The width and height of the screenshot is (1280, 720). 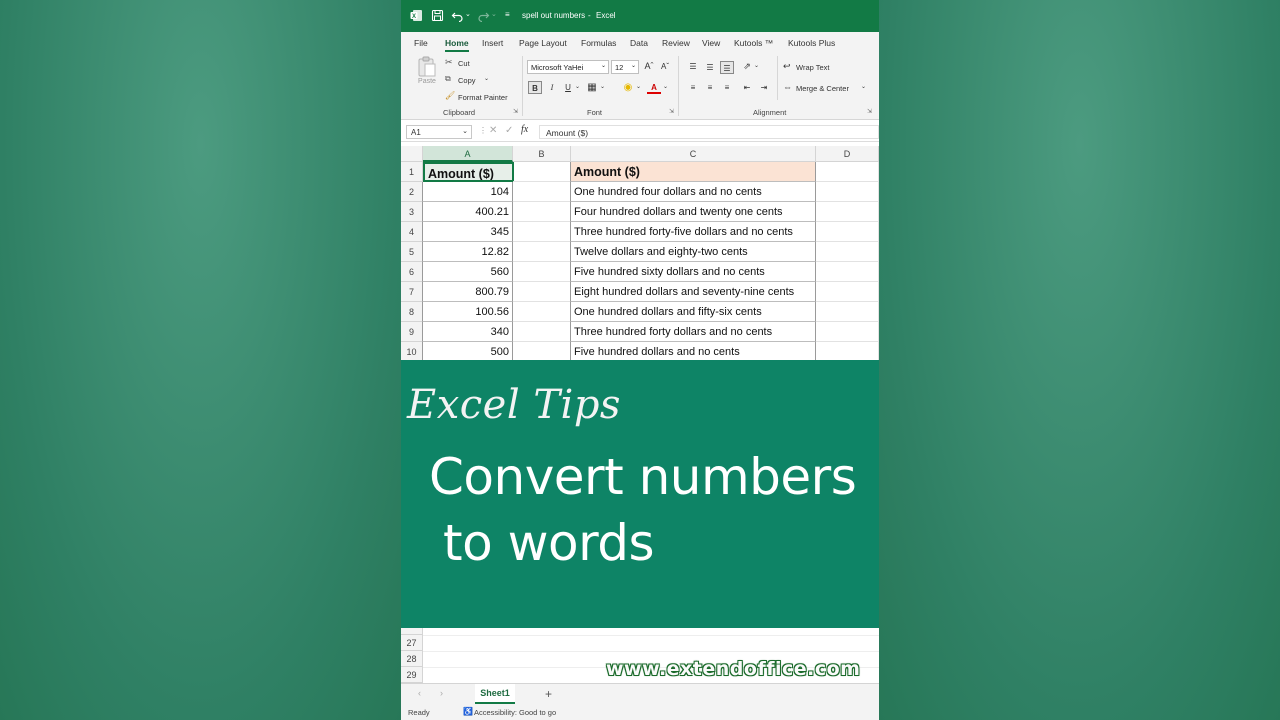 I want to click on cell-amount-words: Twelve dollars and eighty-two cents, so click(x=693, y=252).